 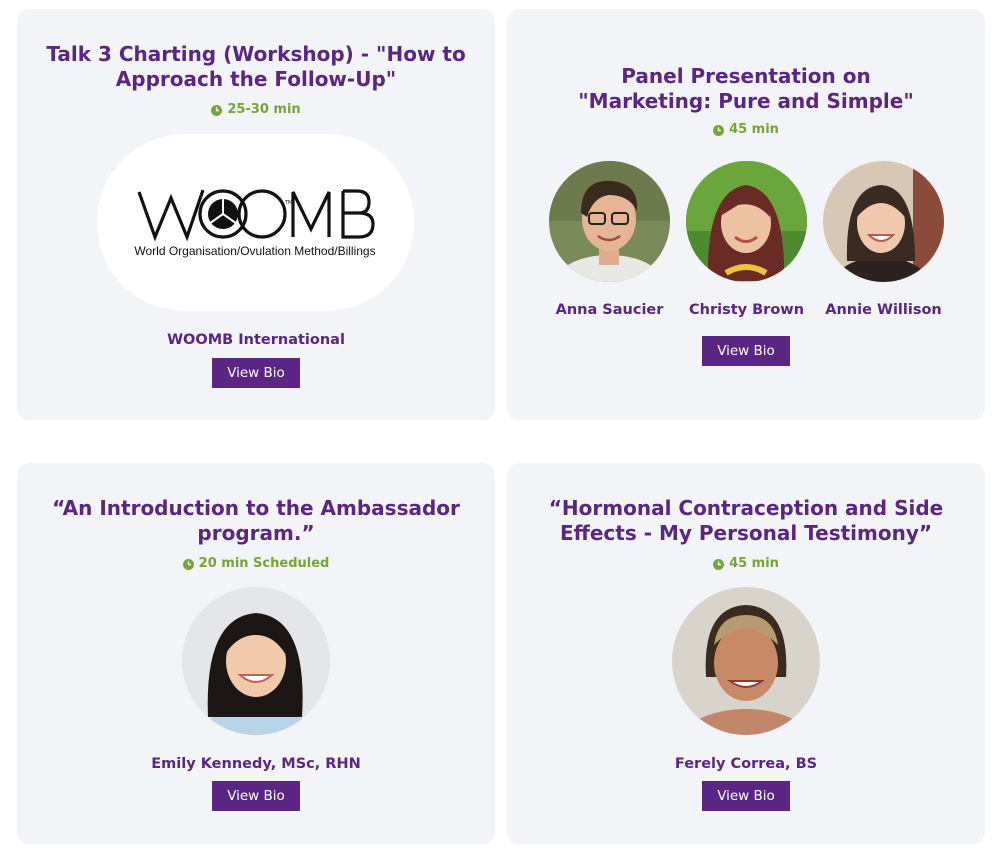 I want to click on session-title-line2: "Marketing: Pure and Simple", so click(x=746, y=101).